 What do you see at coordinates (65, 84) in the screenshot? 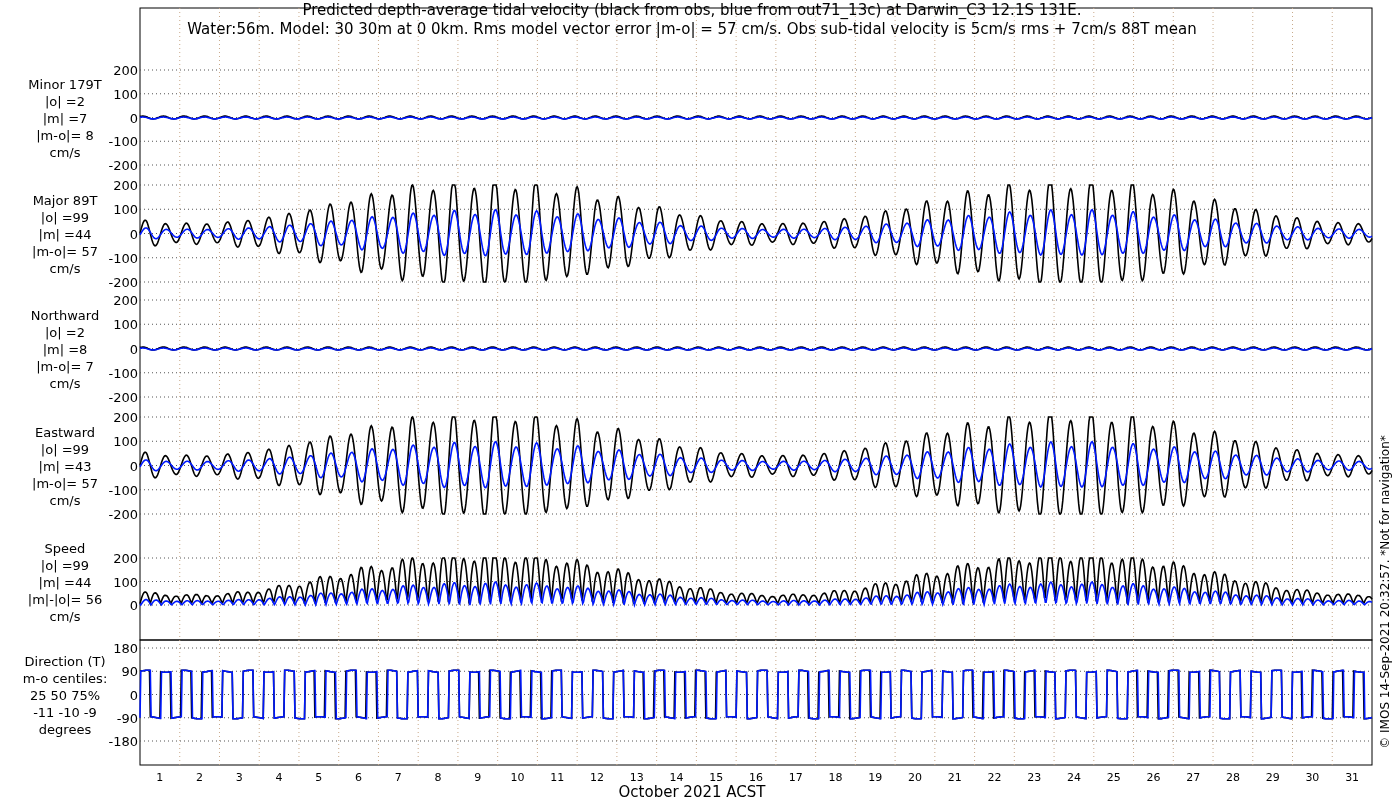
I see `panel-label: Minor 179T` at bounding box center [65, 84].